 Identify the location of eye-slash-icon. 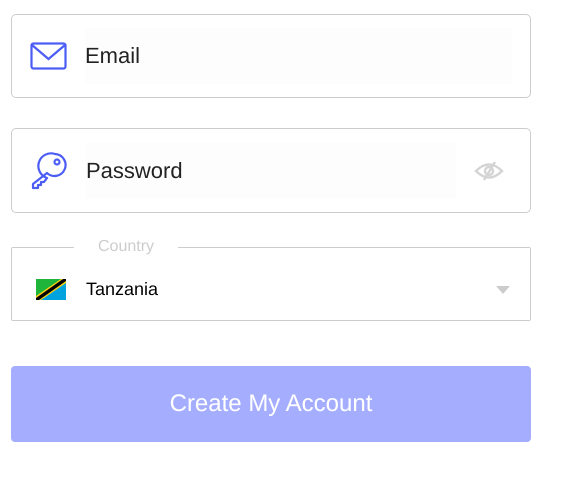
(489, 171).